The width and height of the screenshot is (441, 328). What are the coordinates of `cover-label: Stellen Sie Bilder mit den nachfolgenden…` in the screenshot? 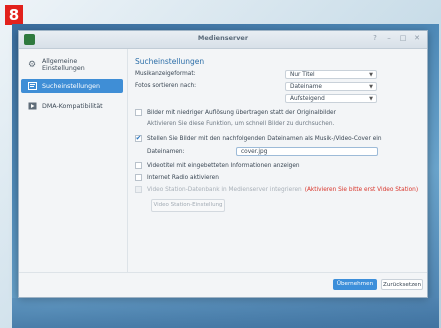 It's located at (264, 138).